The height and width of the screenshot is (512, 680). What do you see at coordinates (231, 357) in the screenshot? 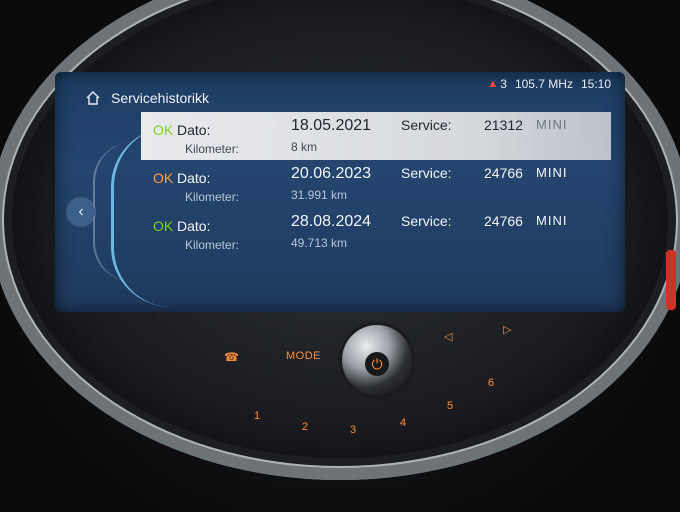
I see `phone-icon: ☎︎` at bounding box center [231, 357].